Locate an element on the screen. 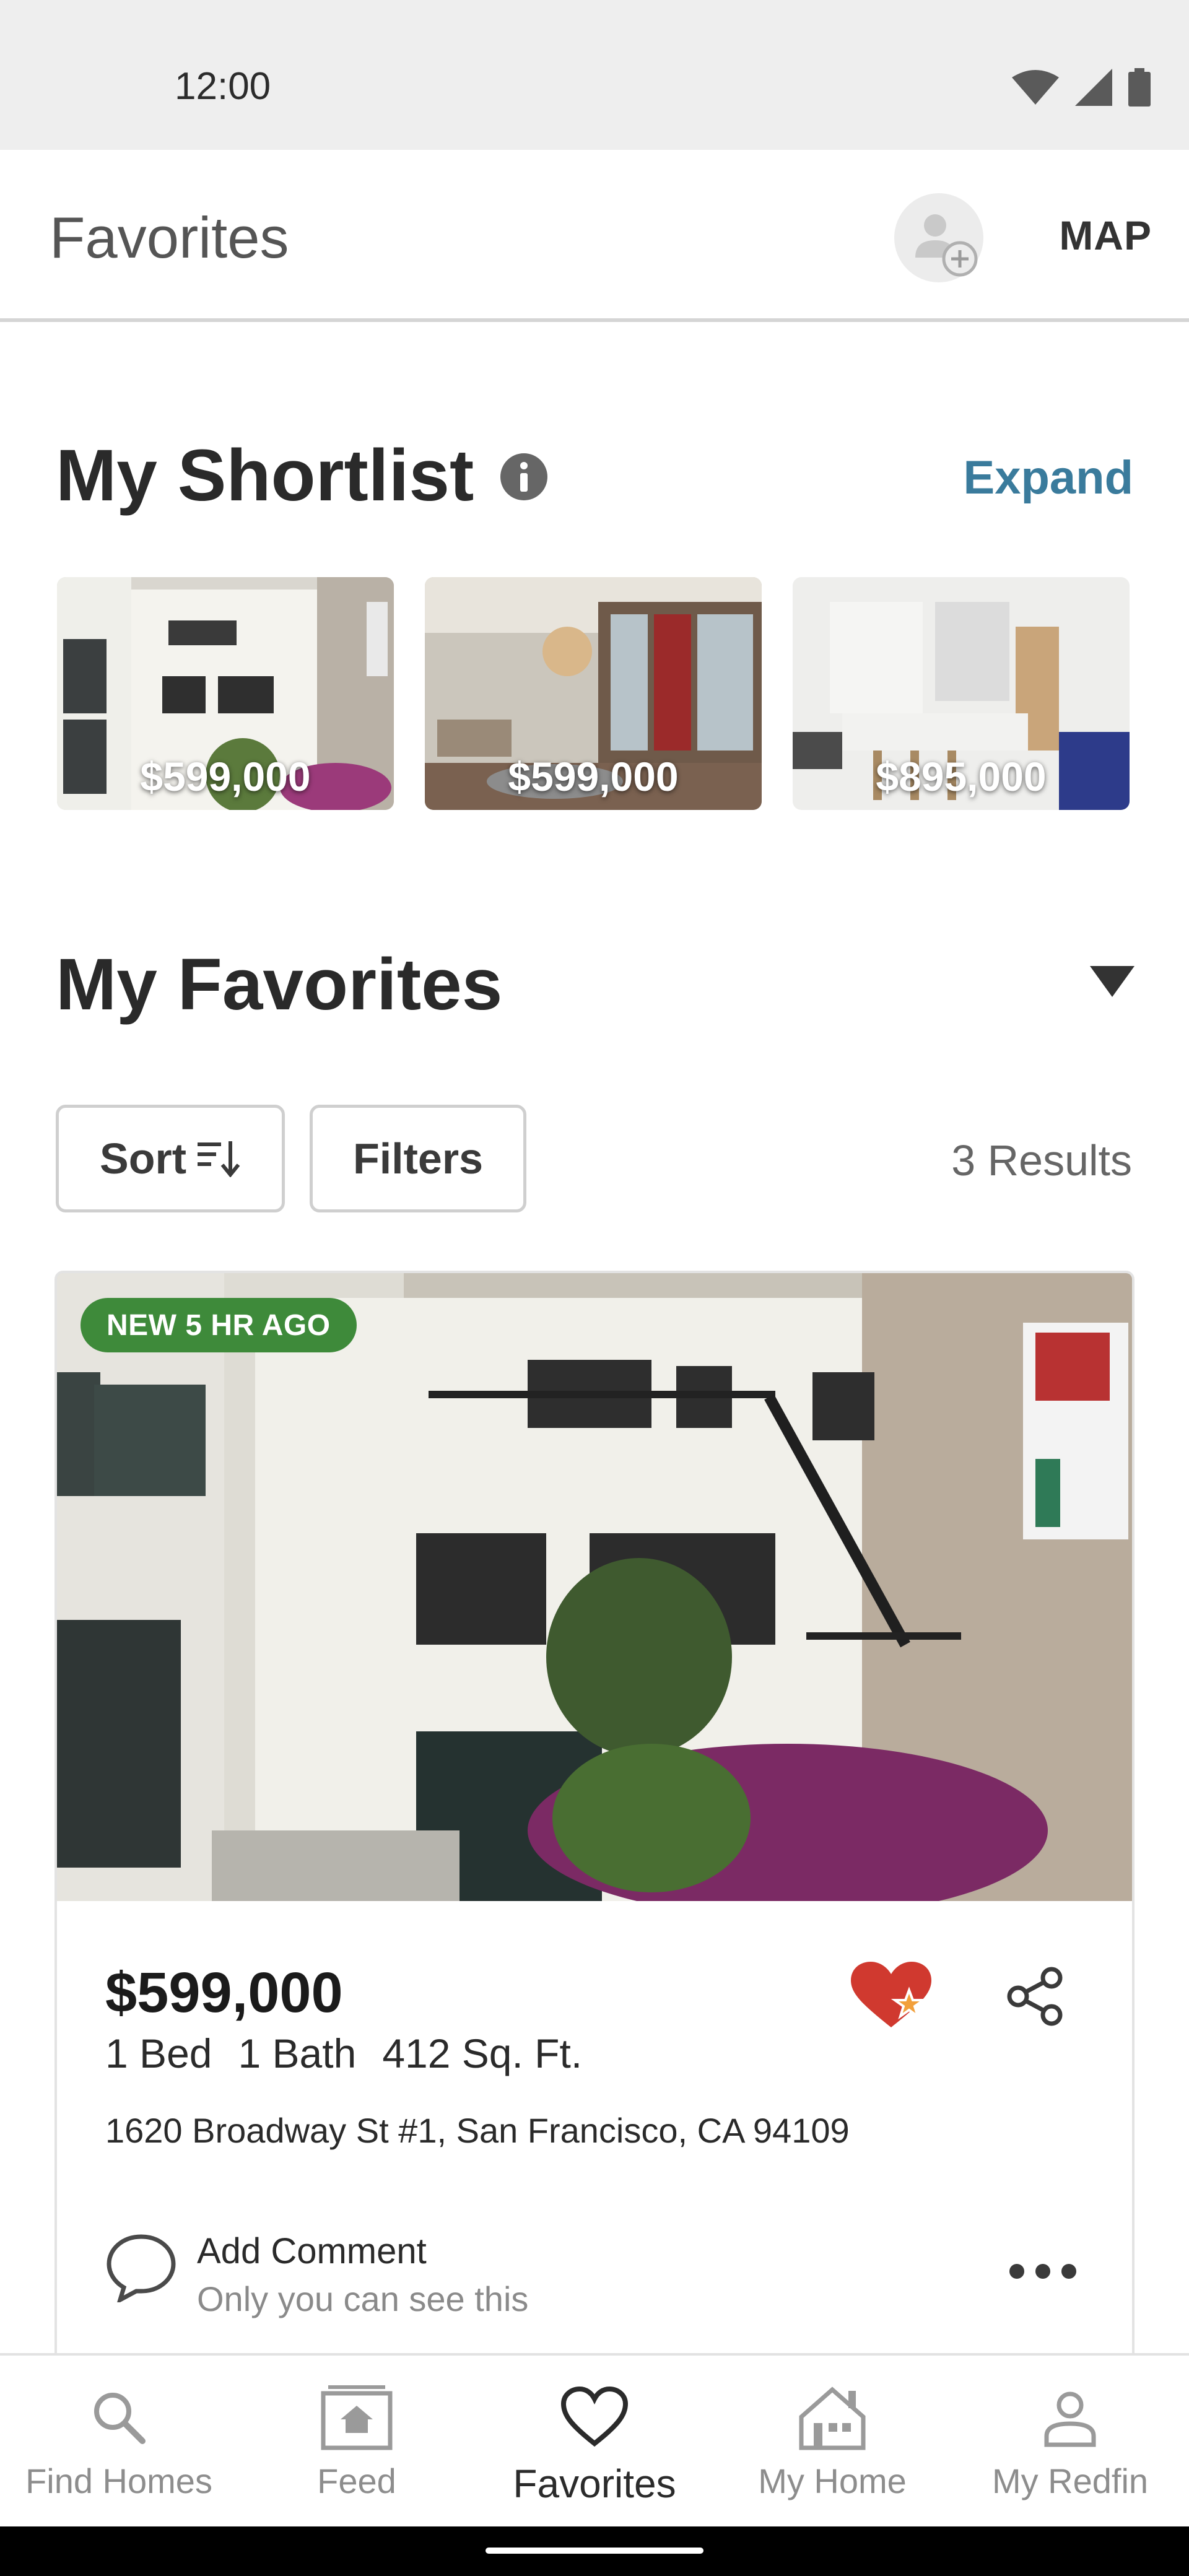 The image size is (1189, 2576). shortlist-price: $895,000 is located at coordinates (961, 776).